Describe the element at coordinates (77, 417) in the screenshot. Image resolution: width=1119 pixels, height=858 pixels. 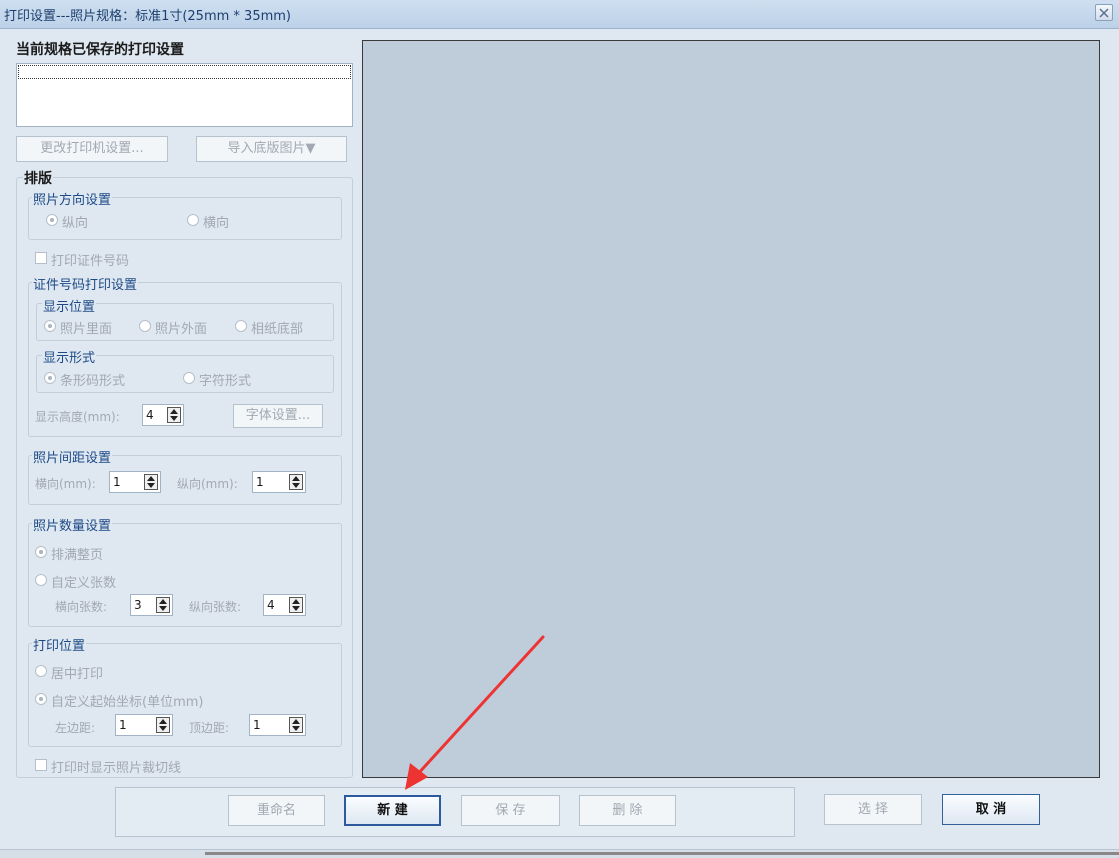
I see `display-height-label: 显示高度(mm):` at that location.